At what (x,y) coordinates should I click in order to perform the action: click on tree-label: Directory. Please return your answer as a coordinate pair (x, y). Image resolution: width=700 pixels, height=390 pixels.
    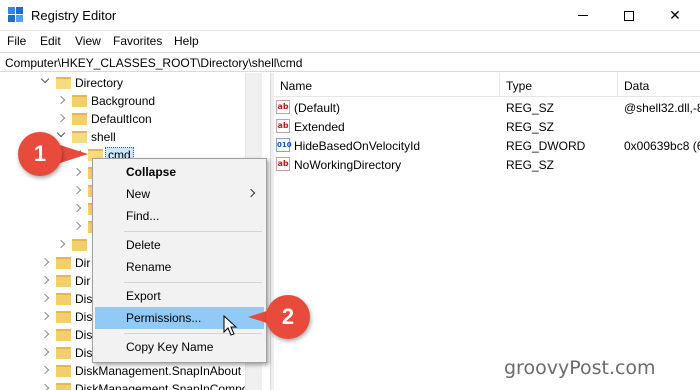
    Looking at the image, I should click on (99, 83).